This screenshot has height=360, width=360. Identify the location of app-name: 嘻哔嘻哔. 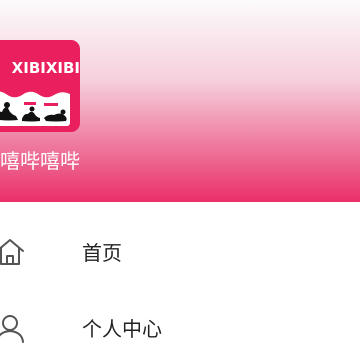
(40, 161).